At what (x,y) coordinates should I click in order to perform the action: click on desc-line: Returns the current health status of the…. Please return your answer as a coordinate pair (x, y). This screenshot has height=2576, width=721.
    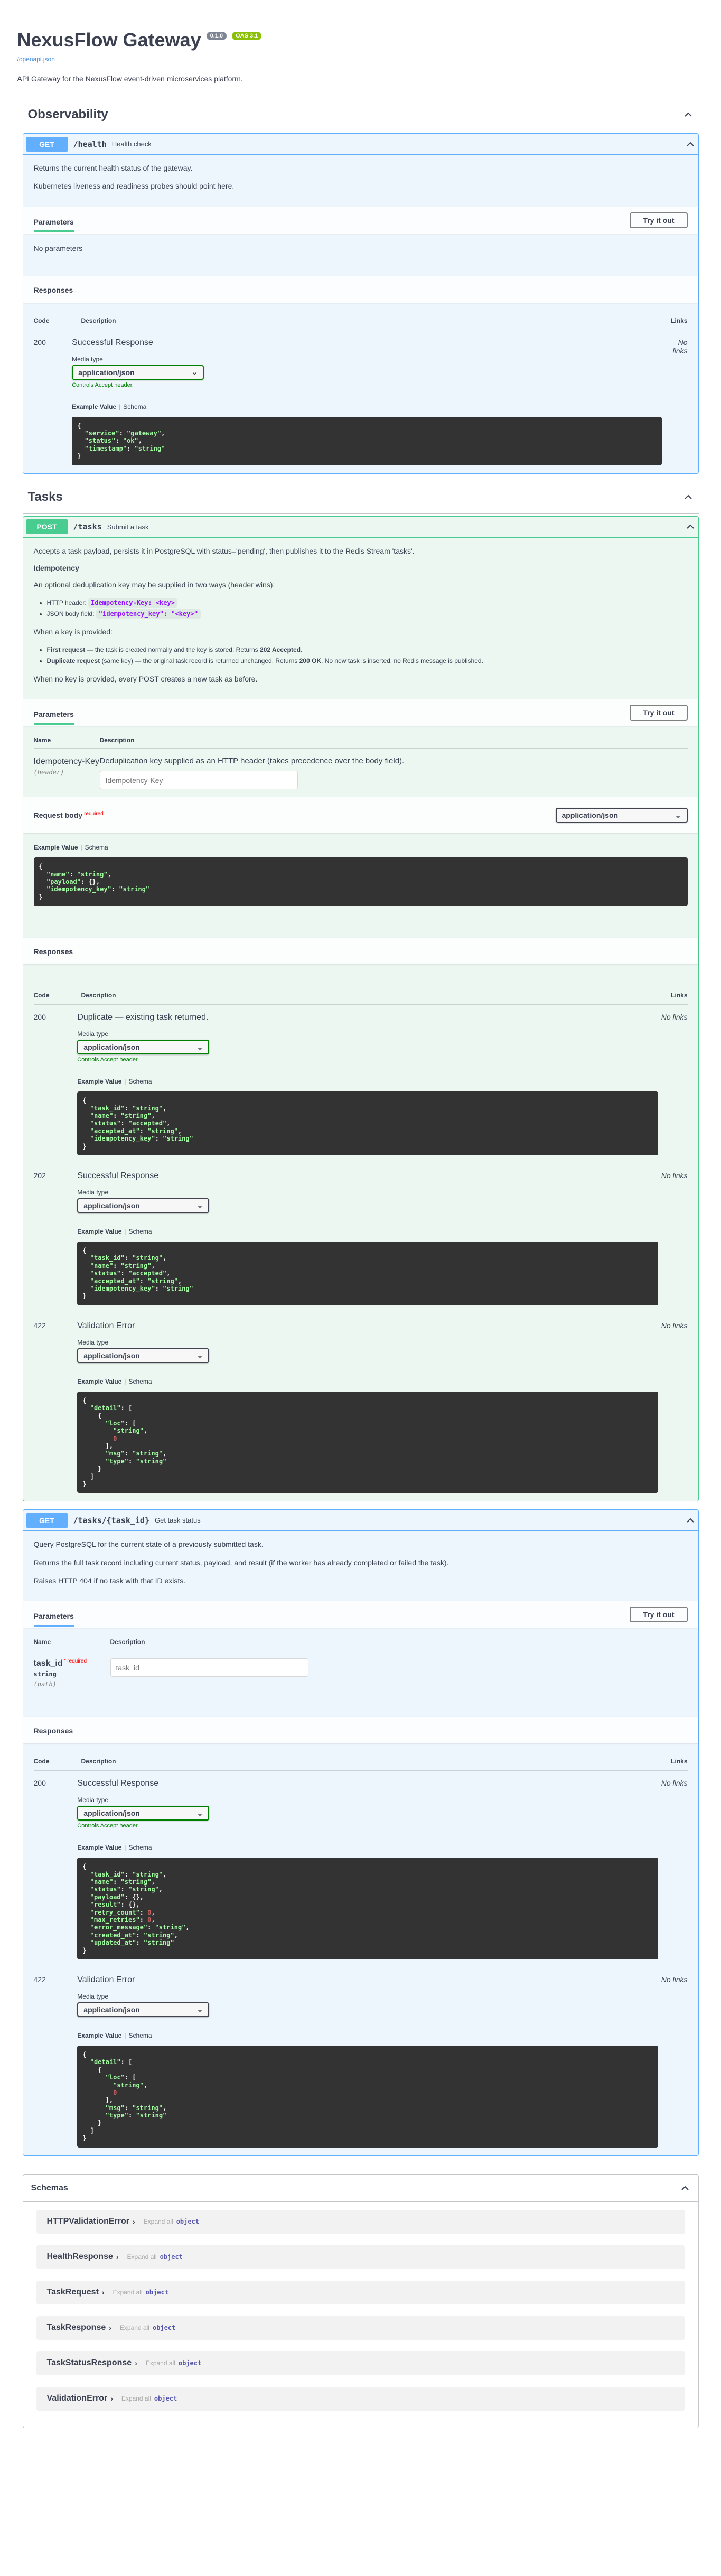
    Looking at the image, I should click on (113, 168).